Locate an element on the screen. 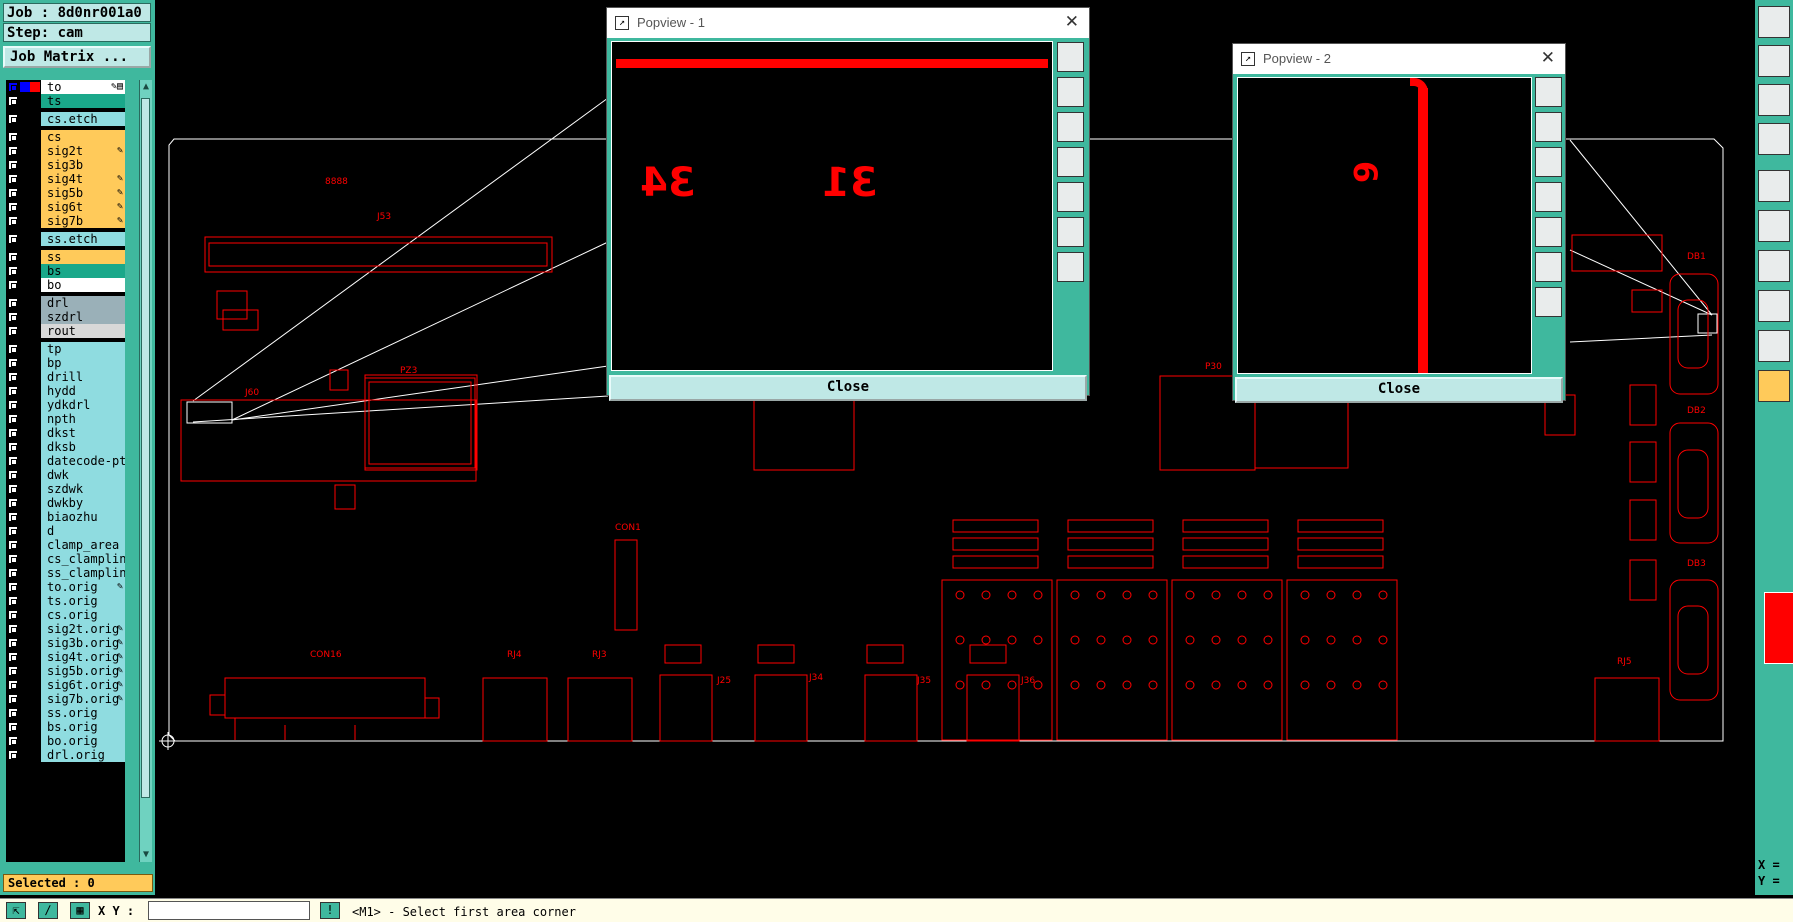 Image resolution: width=1793 pixels, height=922 pixels. layer-name: drl.orig is located at coordinates (83, 755).